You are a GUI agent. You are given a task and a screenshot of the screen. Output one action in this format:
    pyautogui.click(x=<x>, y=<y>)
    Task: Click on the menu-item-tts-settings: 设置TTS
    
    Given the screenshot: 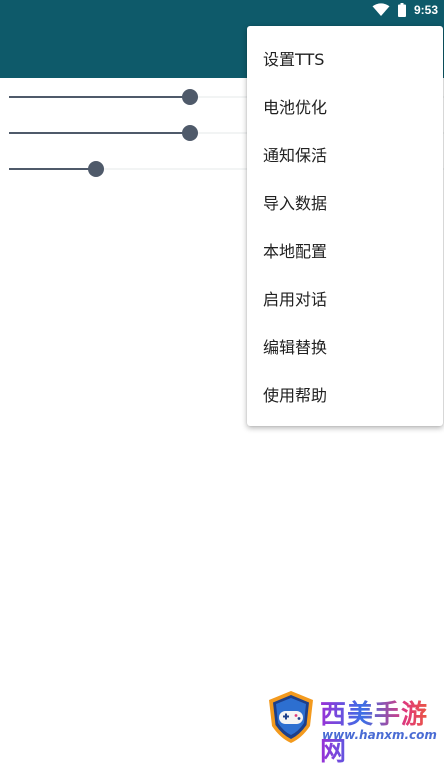 What is the action you would take?
    pyautogui.click(x=345, y=58)
    